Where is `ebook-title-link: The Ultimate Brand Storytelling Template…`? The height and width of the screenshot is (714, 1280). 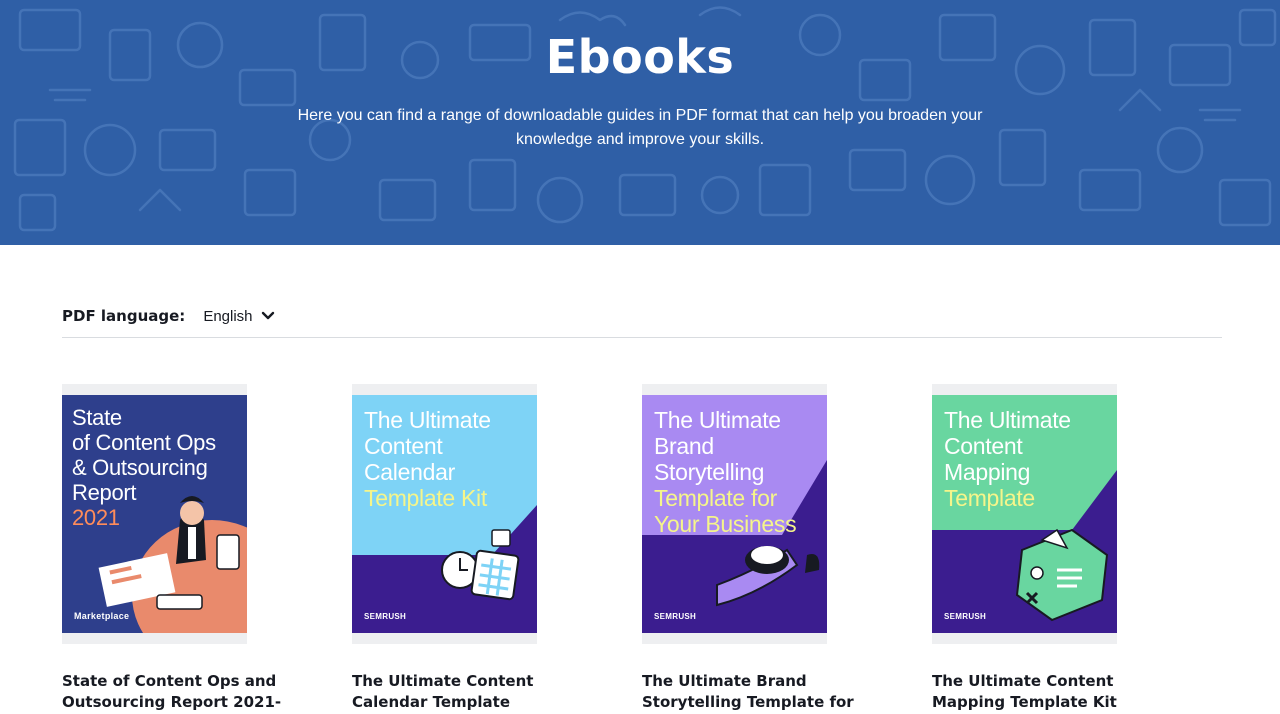
ebook-title-link: The Ultimate Brand Storytelling Template… is located at coordinates (767, 692).